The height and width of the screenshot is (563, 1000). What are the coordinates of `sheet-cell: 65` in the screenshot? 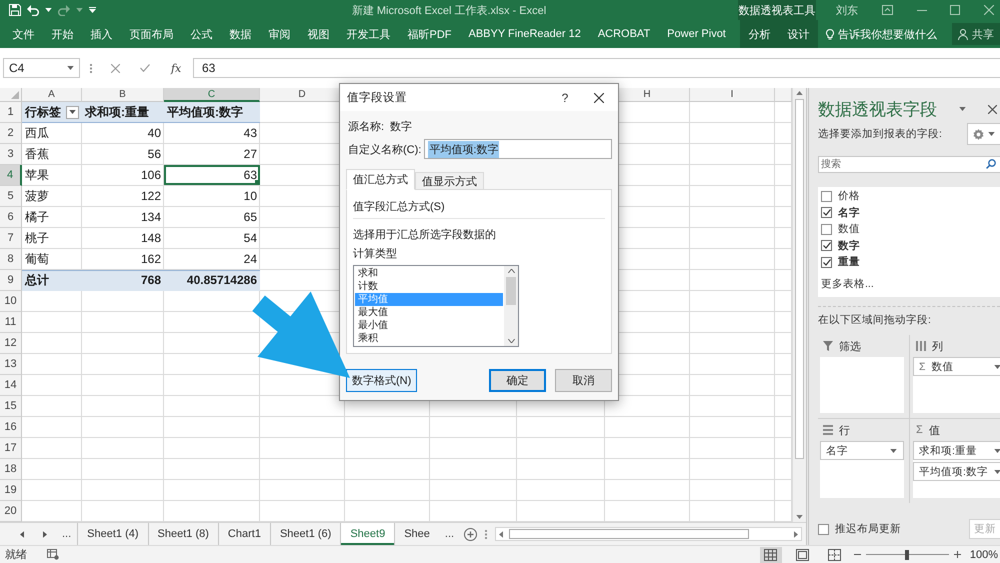 It's located at (212, 217).